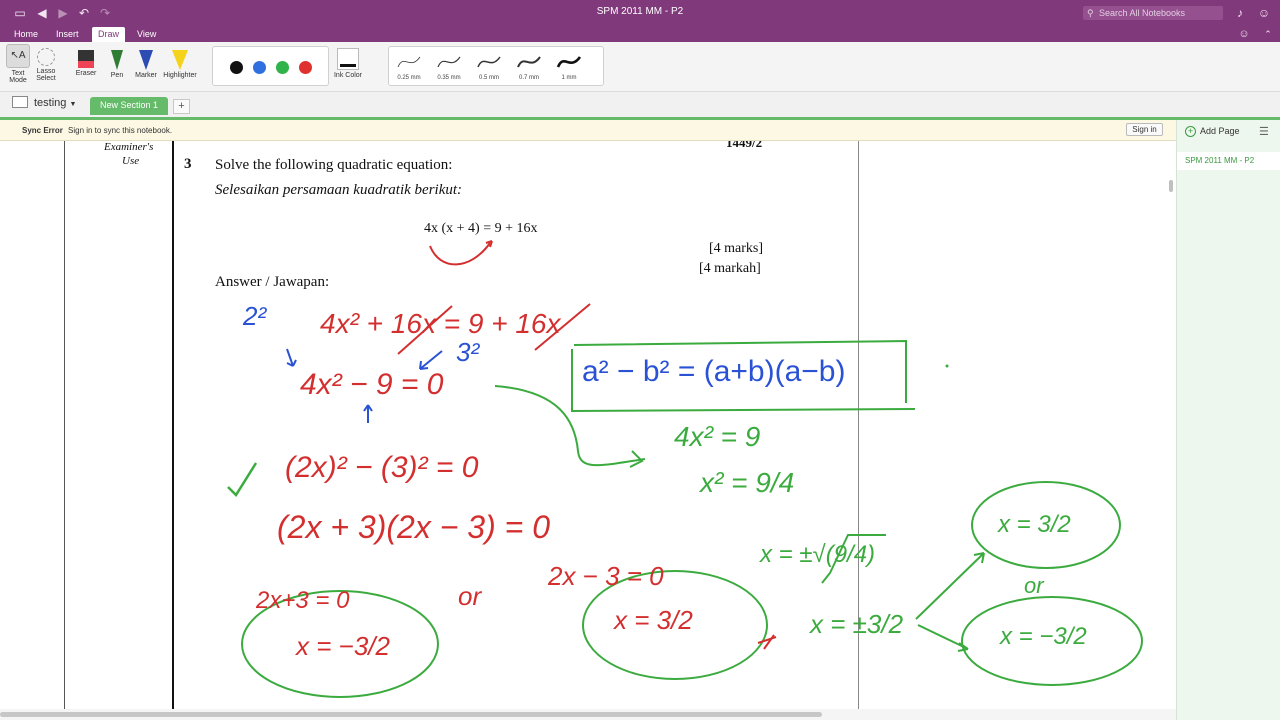 This screenshot has height=720, width=1280. Describe the element at coordinates (1228, 161) in the screenshot. I see `page-item-spm-2011: SPM 2011 MM - P2` at that location.